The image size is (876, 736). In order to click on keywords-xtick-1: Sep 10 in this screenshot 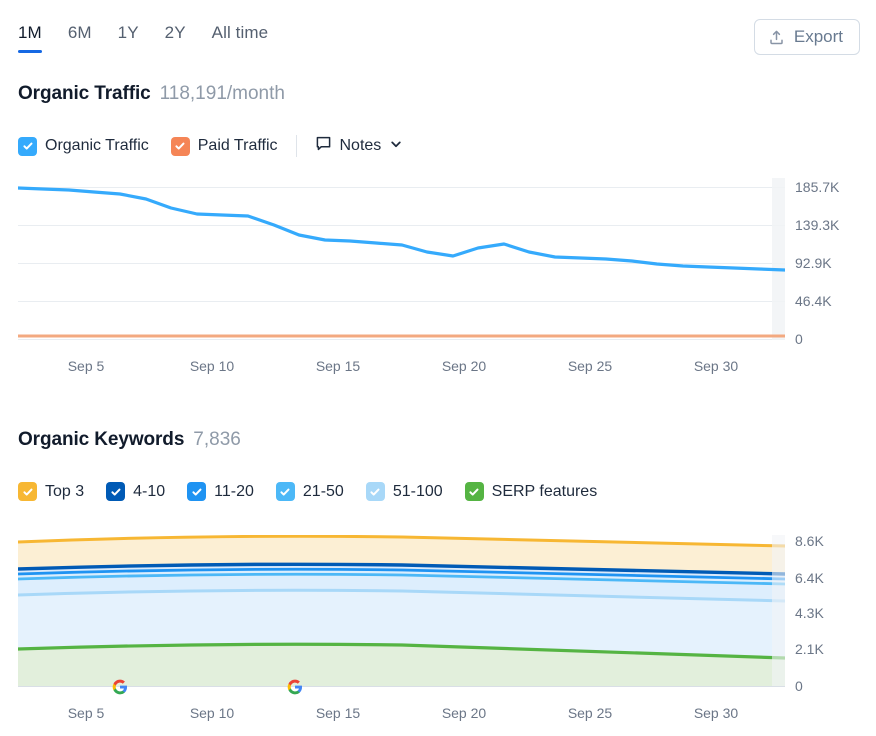, I will do `click(212, 713)`.